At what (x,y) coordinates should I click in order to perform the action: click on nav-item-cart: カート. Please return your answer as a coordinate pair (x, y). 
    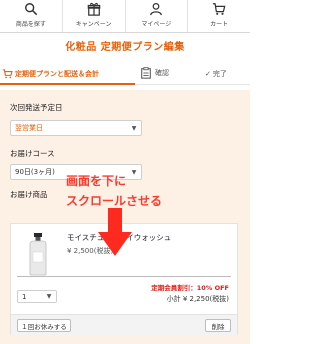
    Looking at the image, I should click on (219, 16).